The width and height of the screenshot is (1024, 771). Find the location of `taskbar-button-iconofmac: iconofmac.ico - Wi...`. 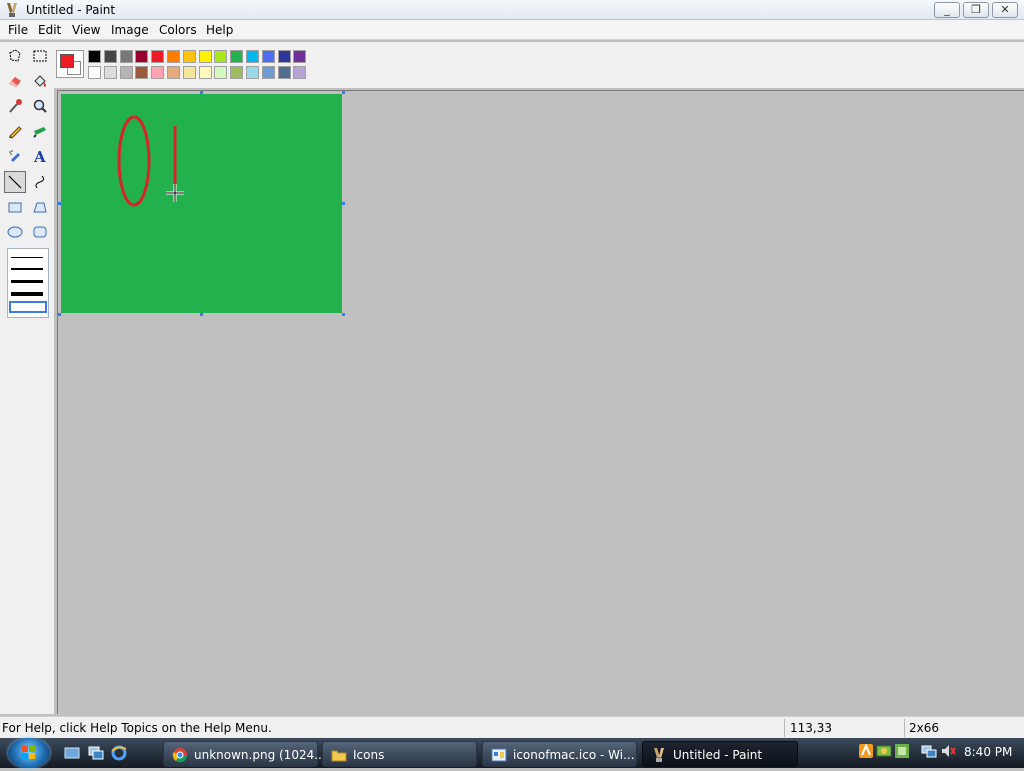

taskbar-button-iconofmac: iconofmac.ico - Wi... is located at coordinates (559, 754).